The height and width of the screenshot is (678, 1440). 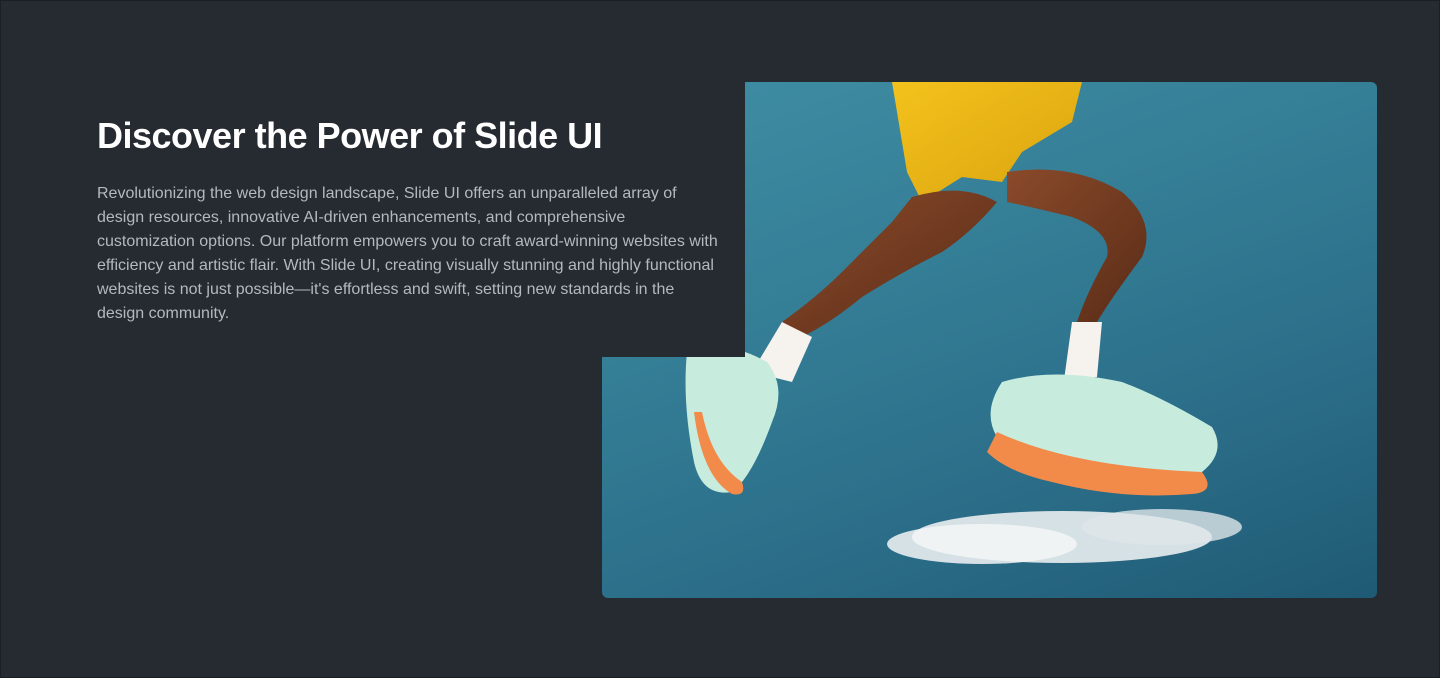 What do you see at coordinates (350, 135) in the screenshot?
I see `section-title: Discover the Power of Slide UI` at bounding box center [350, 135].